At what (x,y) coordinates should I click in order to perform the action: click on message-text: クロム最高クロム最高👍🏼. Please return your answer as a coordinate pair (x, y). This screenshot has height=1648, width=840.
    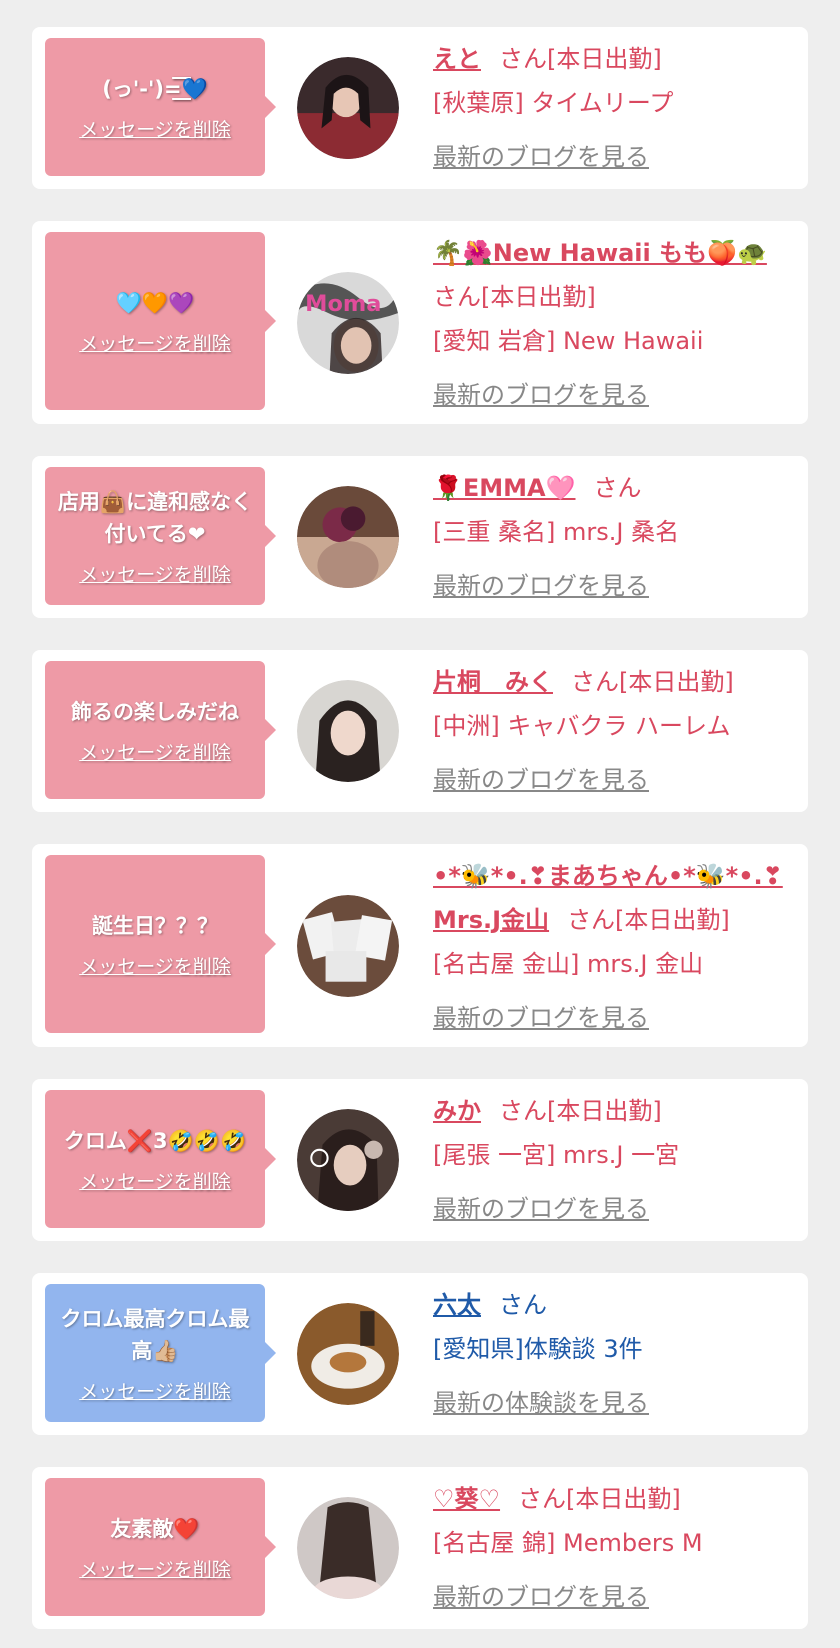
    Looking at the image, I should click on (155, 1334).